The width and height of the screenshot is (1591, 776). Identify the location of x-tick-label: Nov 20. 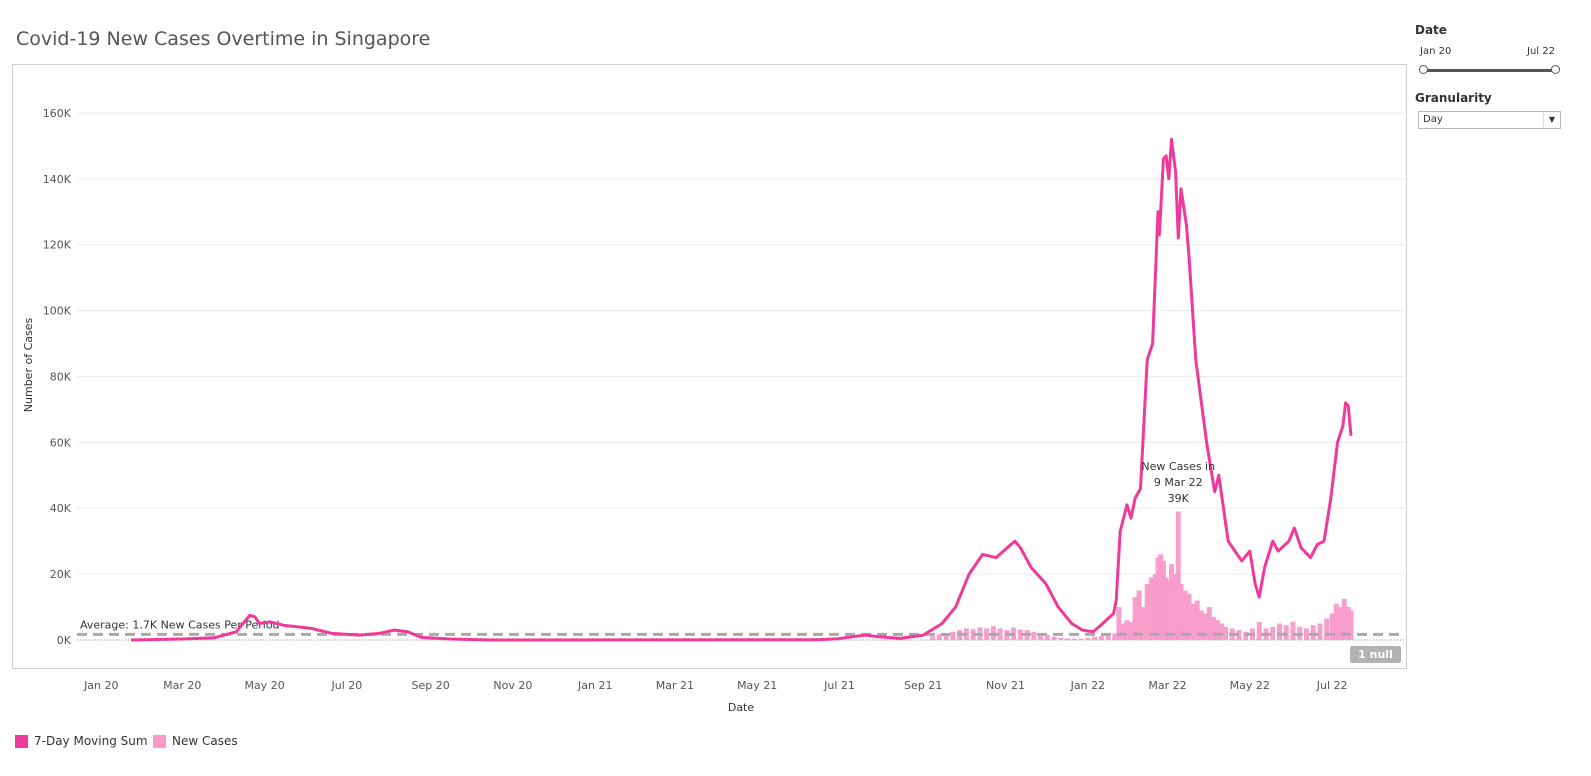
(512, 685).